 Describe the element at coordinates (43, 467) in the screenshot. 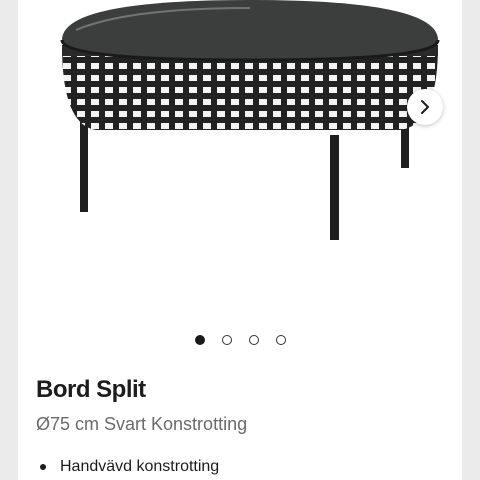

I see `bullet-icon` at that location.